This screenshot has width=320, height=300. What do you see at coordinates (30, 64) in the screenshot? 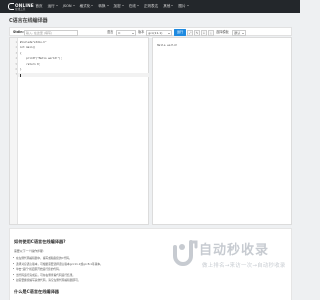
I see `code-line: return 0;` at bounding box center [30, 64].